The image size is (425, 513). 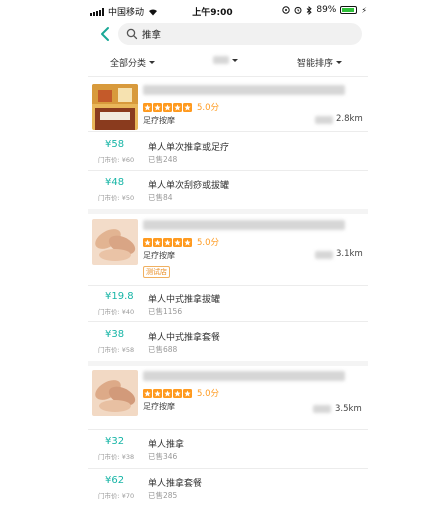 I want to click on filter-category: 全部分类, so click(x=133, y=62).